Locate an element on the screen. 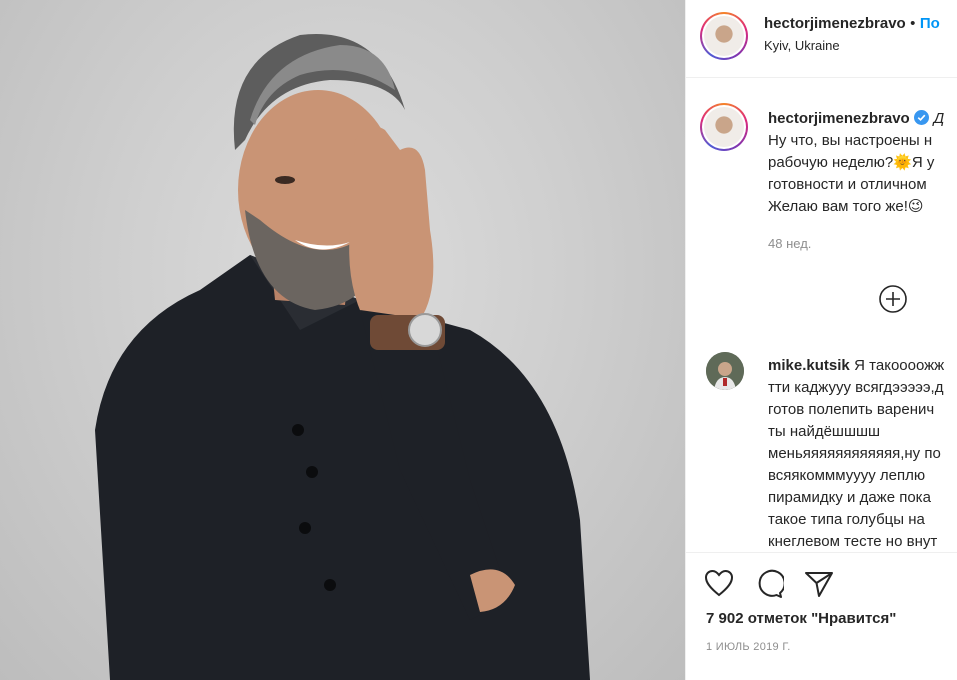 The image size is (957, 680). author-username: hectorjimenezbravo is located at coordinates (835, 23).